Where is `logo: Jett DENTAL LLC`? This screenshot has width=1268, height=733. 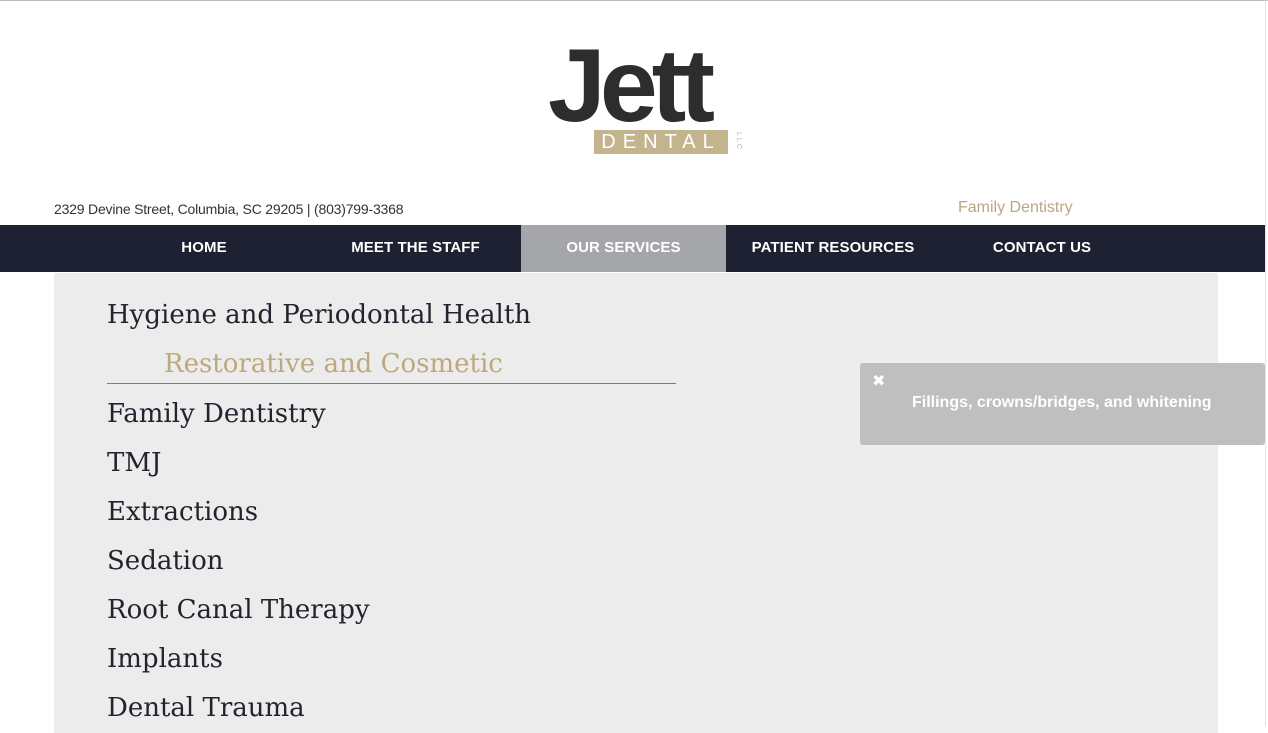 logo: Jett DENTAL LLC is located at coordinates (646, 97).